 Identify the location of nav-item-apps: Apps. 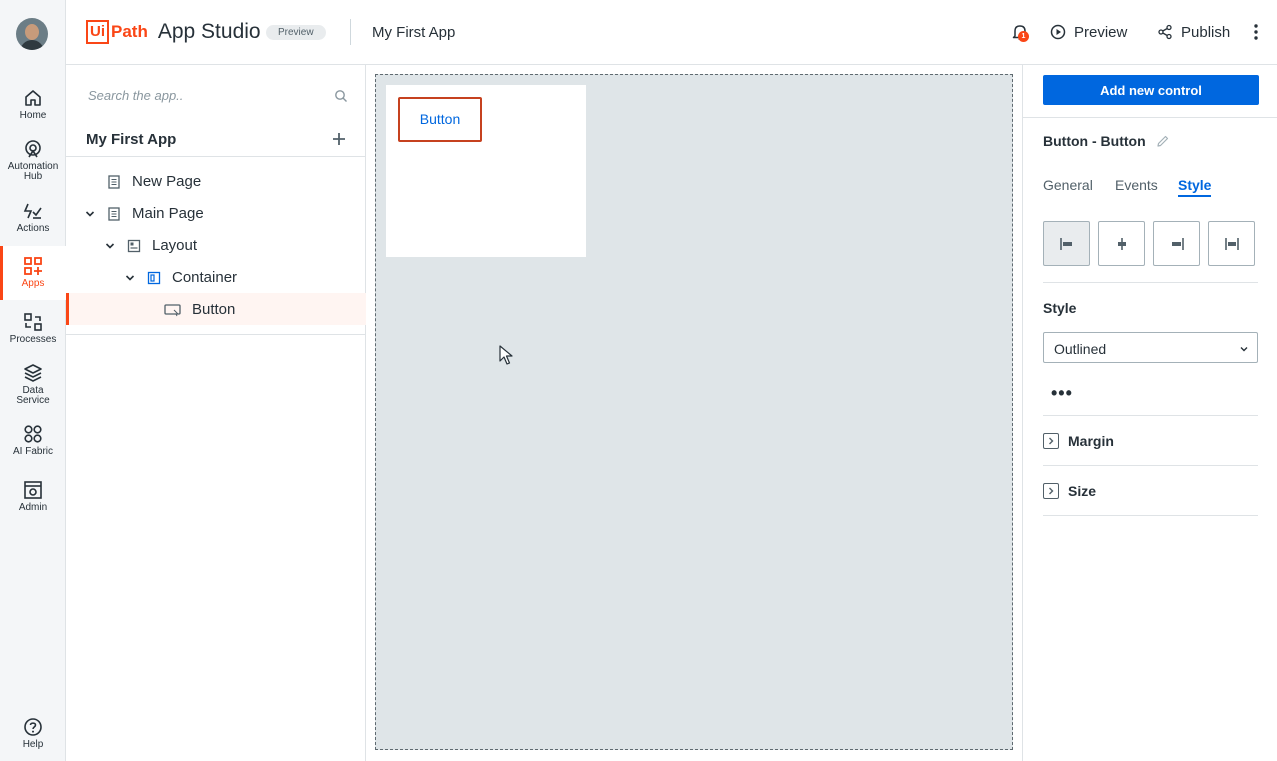
(33, 273).